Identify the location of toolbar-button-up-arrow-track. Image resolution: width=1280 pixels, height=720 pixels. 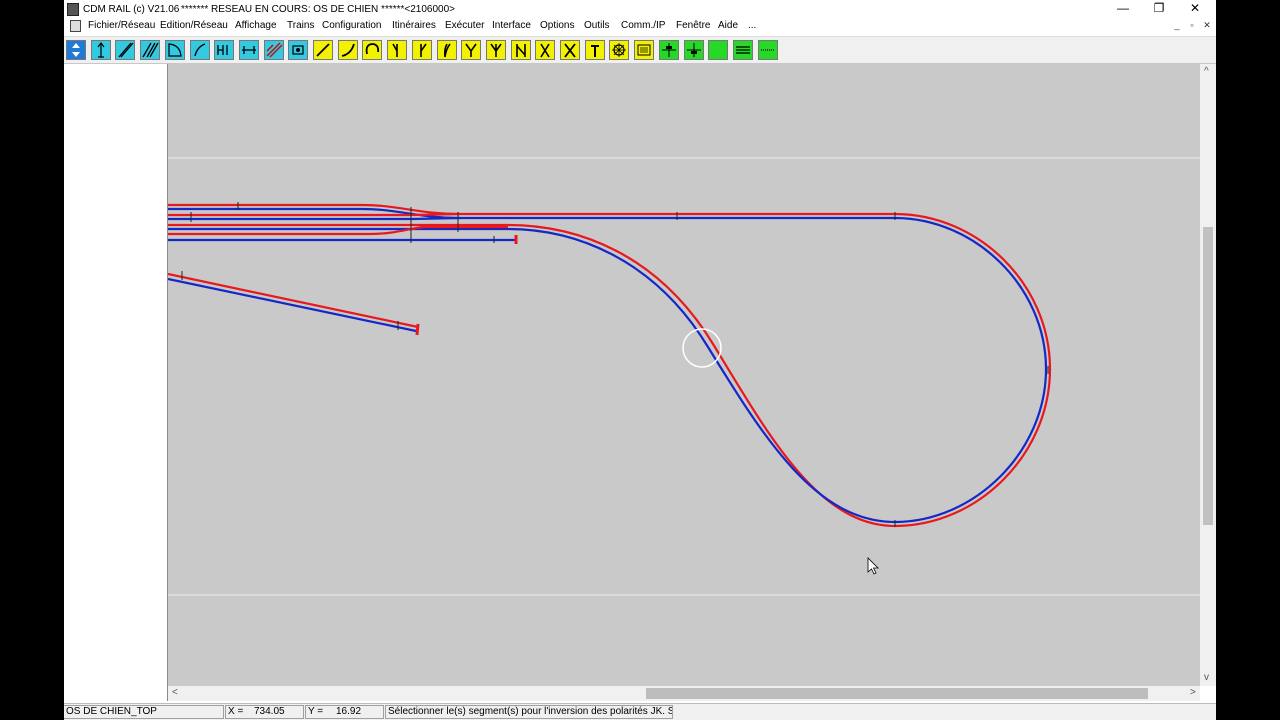
(100, 50).